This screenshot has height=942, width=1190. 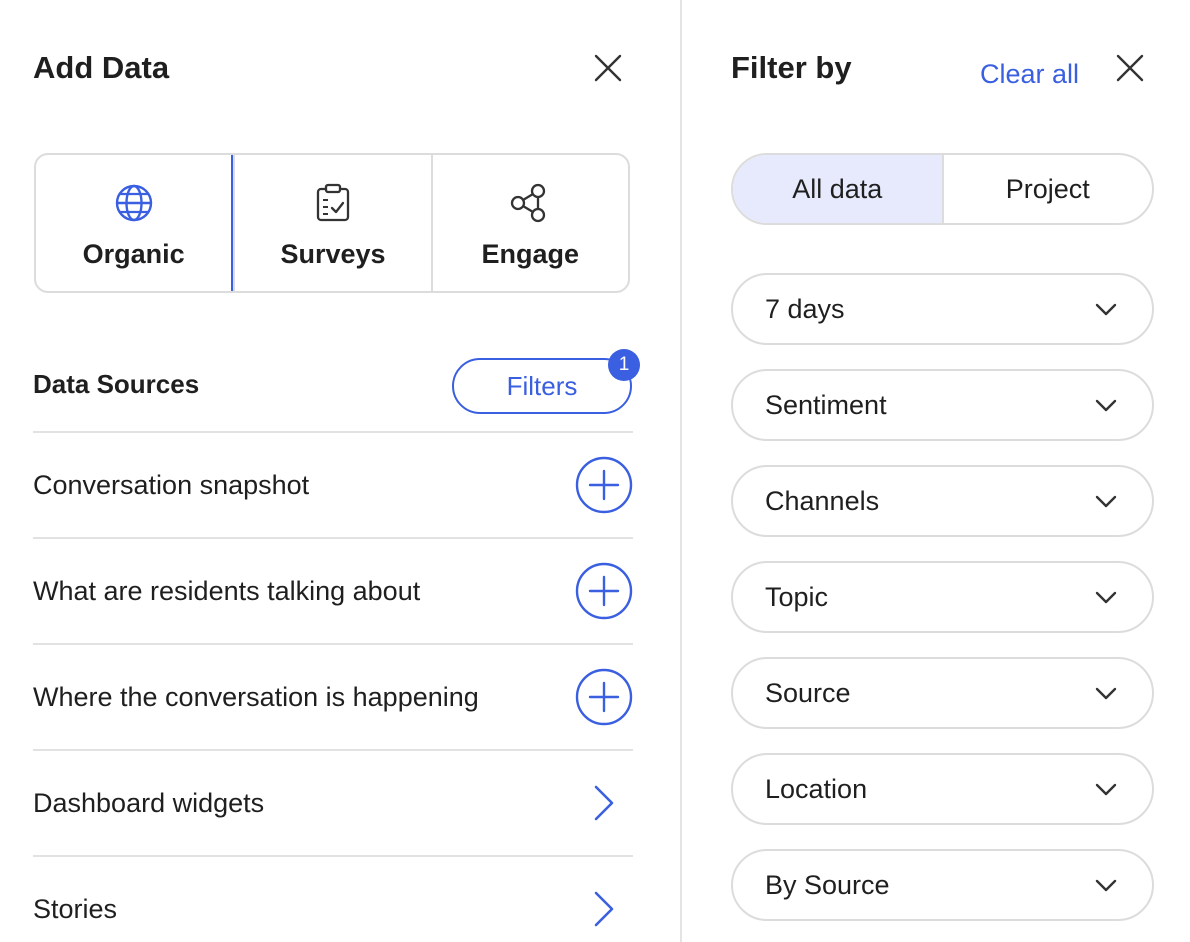 What do you see at coordinates (133, 203) in the screenshot?
I see `globe-icon` at bounding box center [133, 203].